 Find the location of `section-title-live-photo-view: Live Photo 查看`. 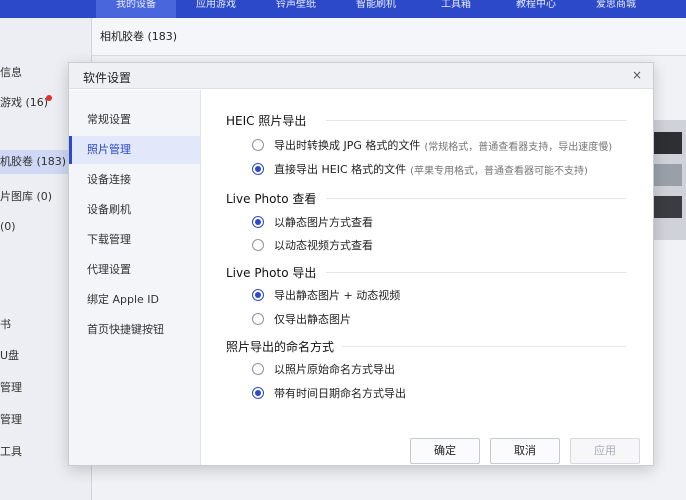

section-title-live-photo-view: Live Photo 查看 is located at coordinates (271, 199).